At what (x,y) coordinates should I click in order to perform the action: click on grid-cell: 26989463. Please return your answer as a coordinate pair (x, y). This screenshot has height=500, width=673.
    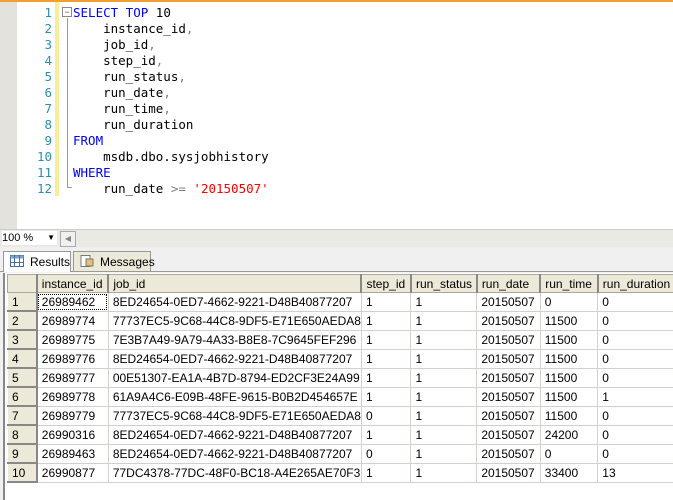
    Looking at the image, I should click on (72, 453).